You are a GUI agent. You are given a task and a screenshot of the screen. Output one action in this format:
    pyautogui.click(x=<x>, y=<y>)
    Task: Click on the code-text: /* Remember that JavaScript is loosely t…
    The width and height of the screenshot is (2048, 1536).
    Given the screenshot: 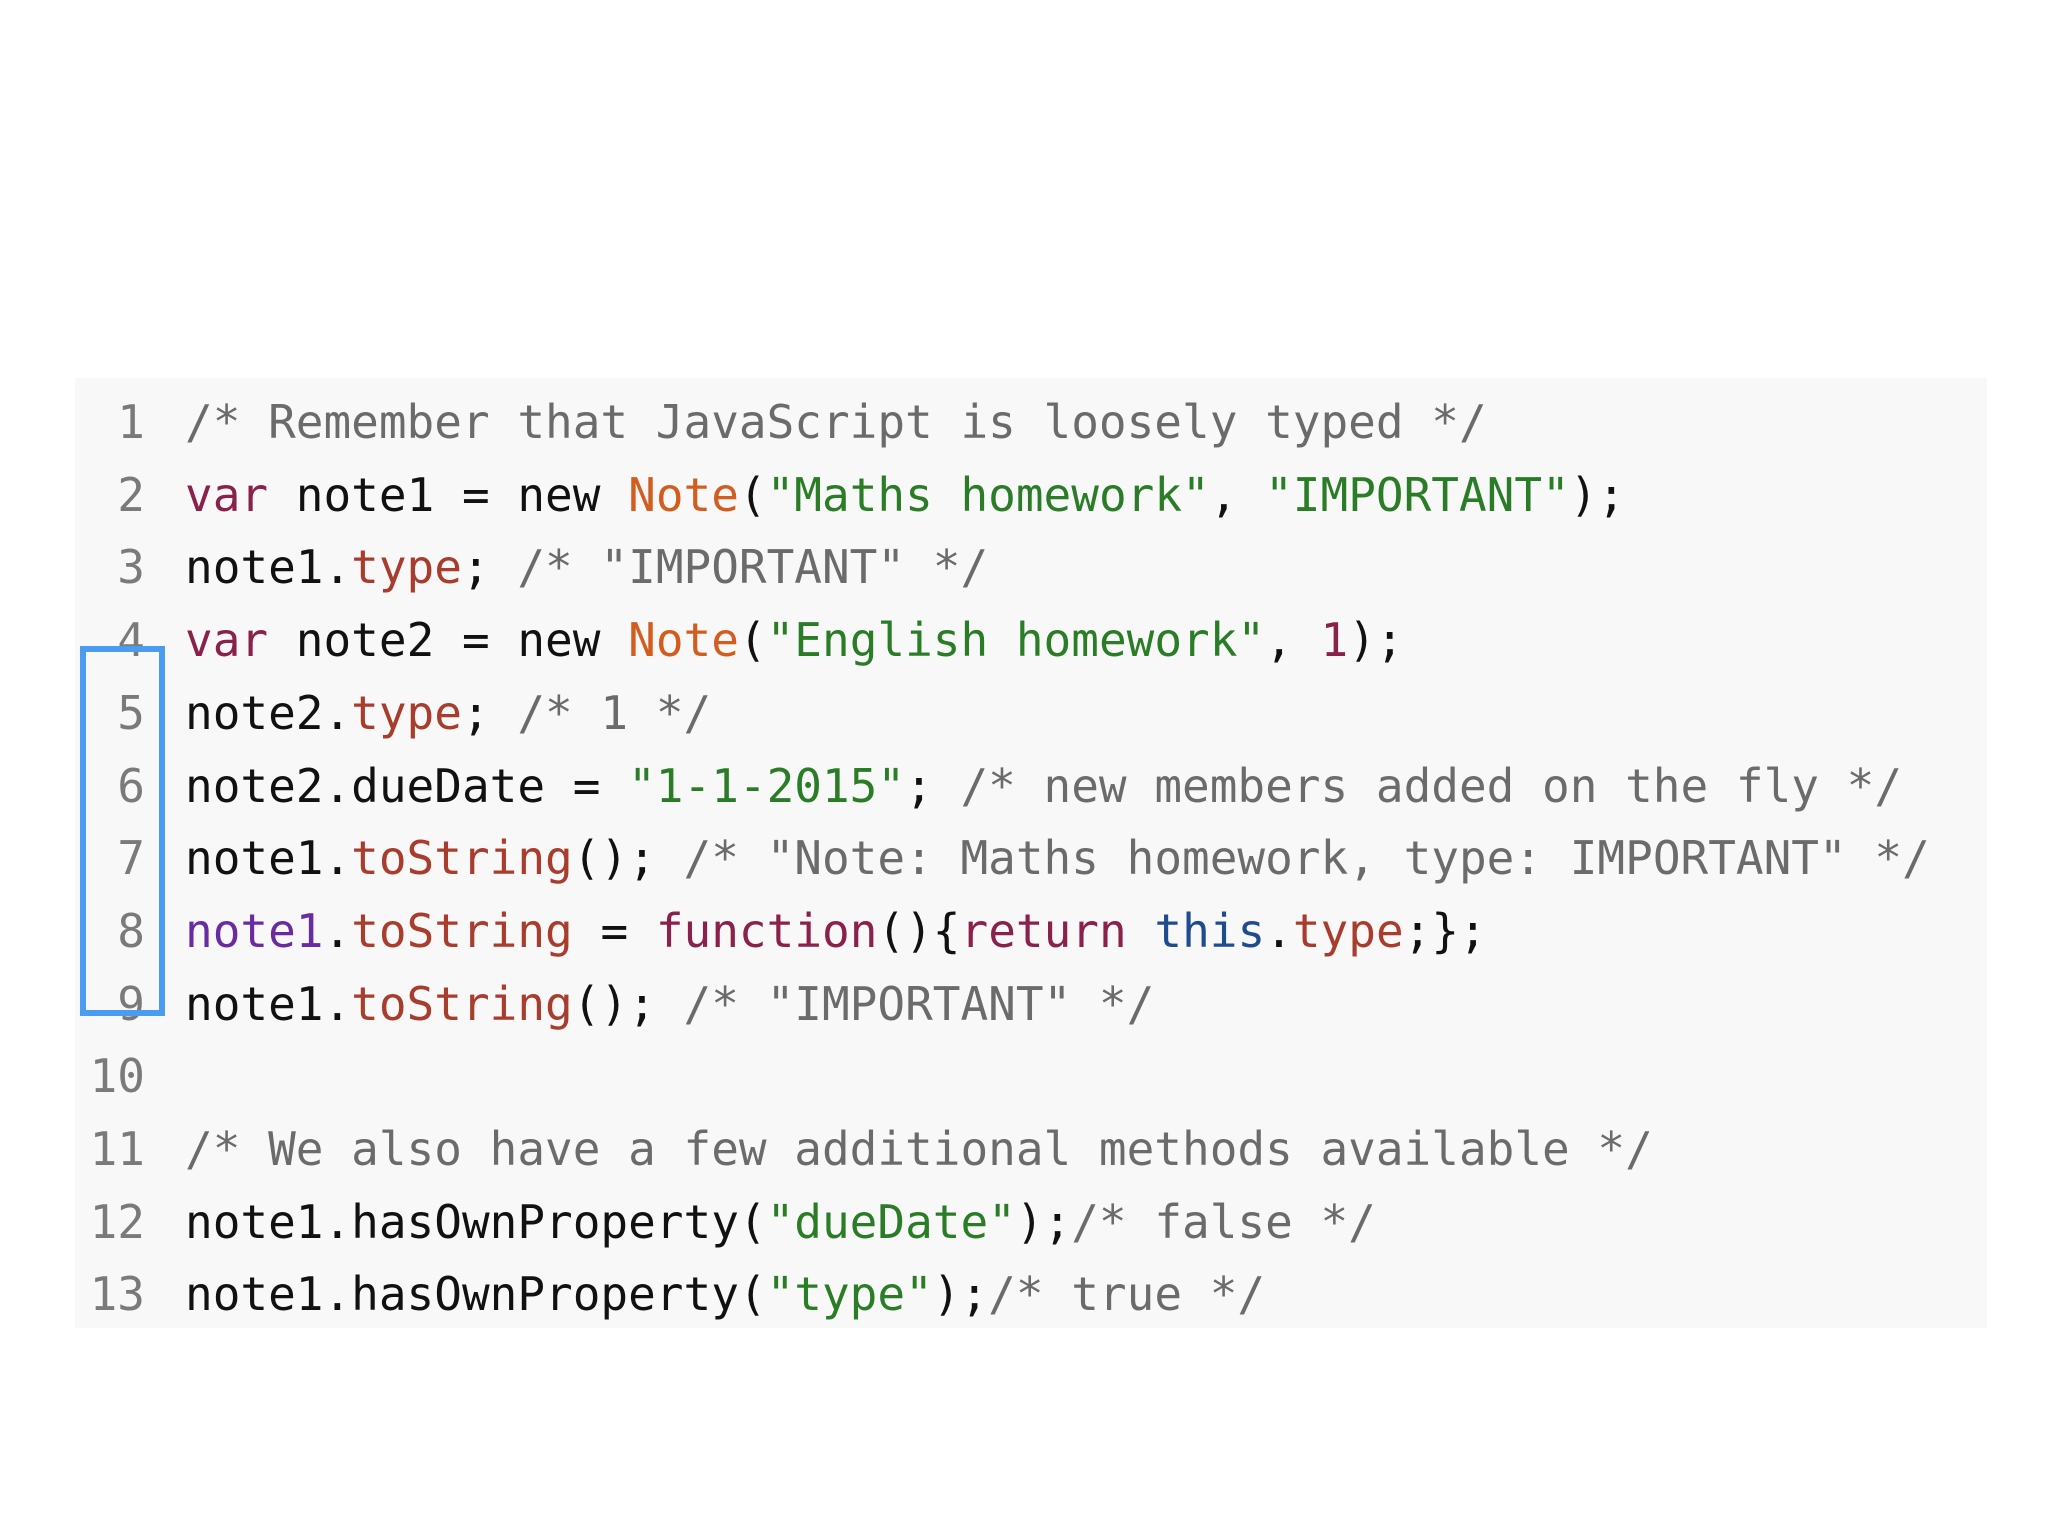 What is the action you would take?
    pyautogui.click(x=836, y=422)
    